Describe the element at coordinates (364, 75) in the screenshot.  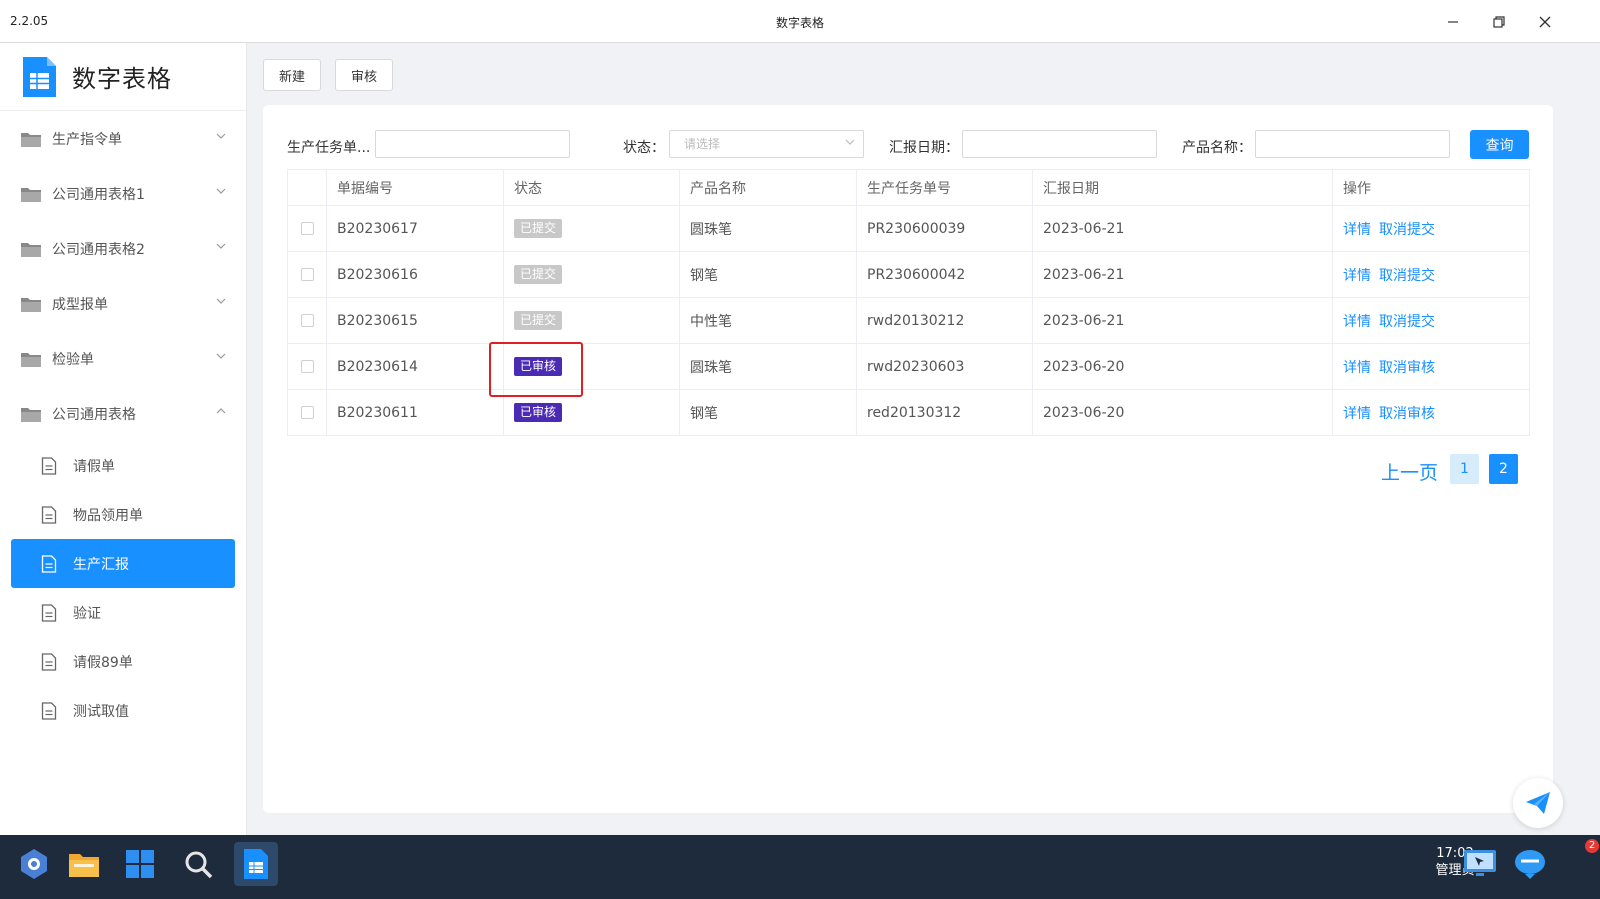
I see `review-button: 审核` at that location.